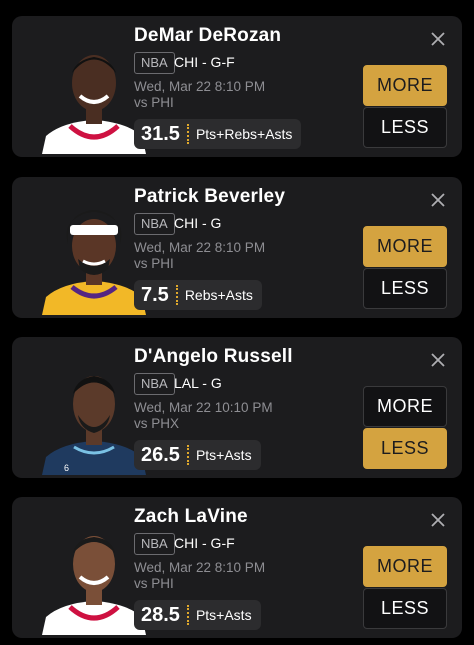 The width and height of the screenshot is (474, 645). I want to click on projection-line: 7.5, so click(155, 294).